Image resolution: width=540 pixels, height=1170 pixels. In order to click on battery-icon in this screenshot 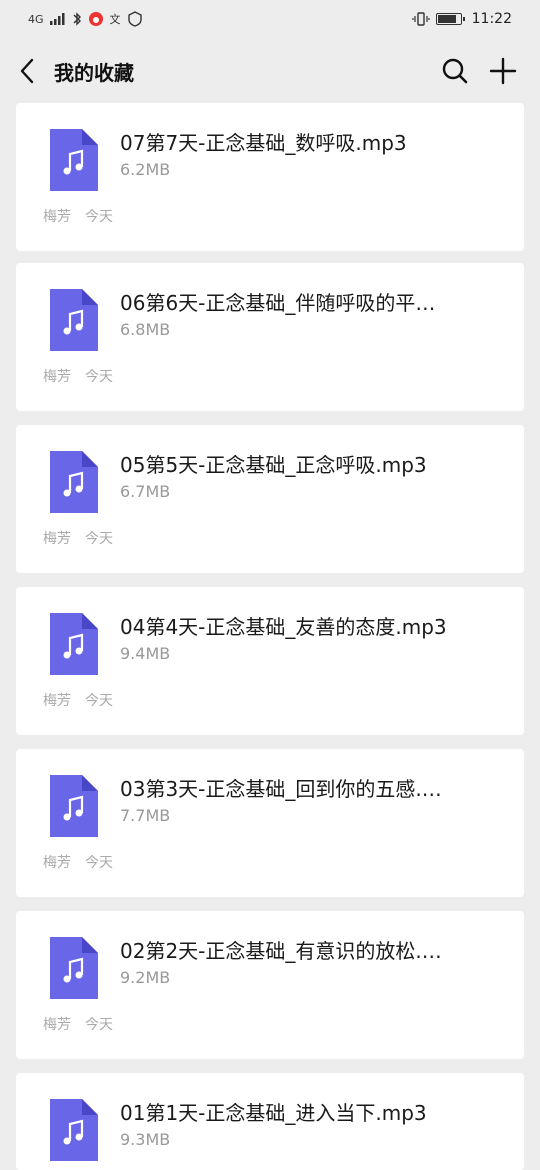, I will do `click(450, 19)`.